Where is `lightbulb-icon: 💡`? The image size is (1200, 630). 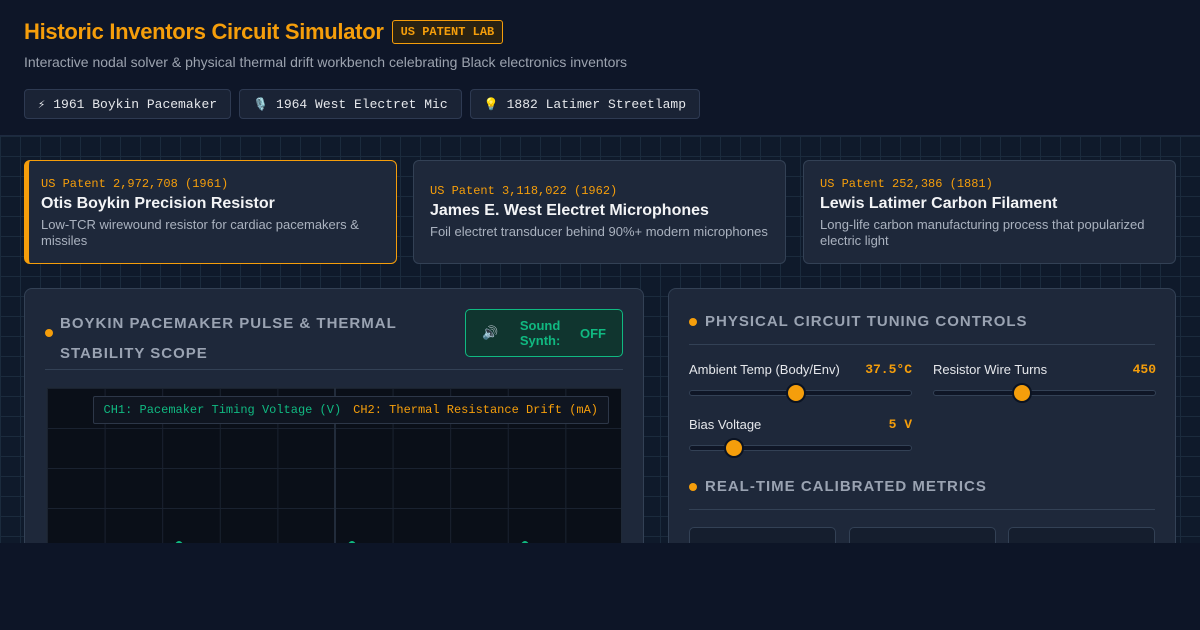 lightbulb-icon: 💡 is located at coordinates (491, 104).